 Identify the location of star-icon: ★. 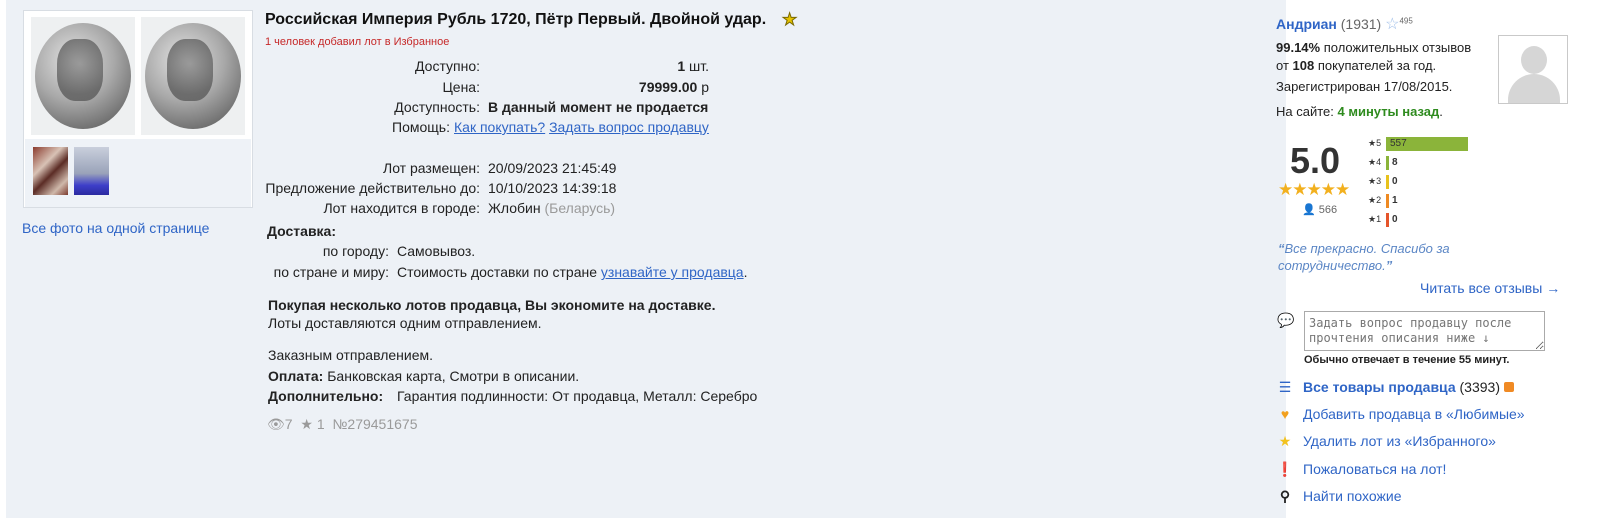
(306, 424).